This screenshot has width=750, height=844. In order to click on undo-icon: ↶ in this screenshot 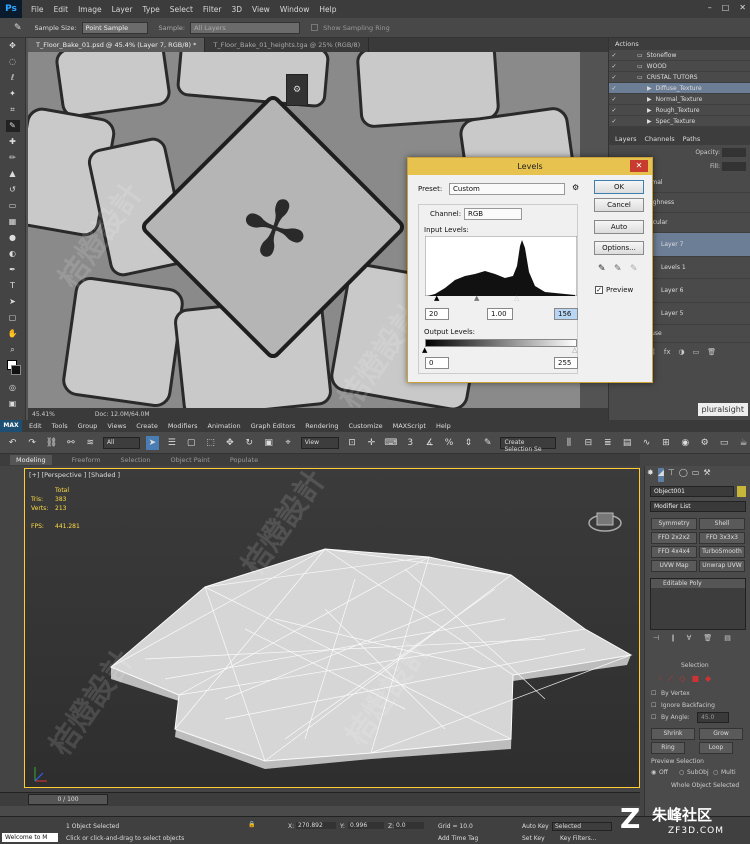, I will do `click(12, 443)`.